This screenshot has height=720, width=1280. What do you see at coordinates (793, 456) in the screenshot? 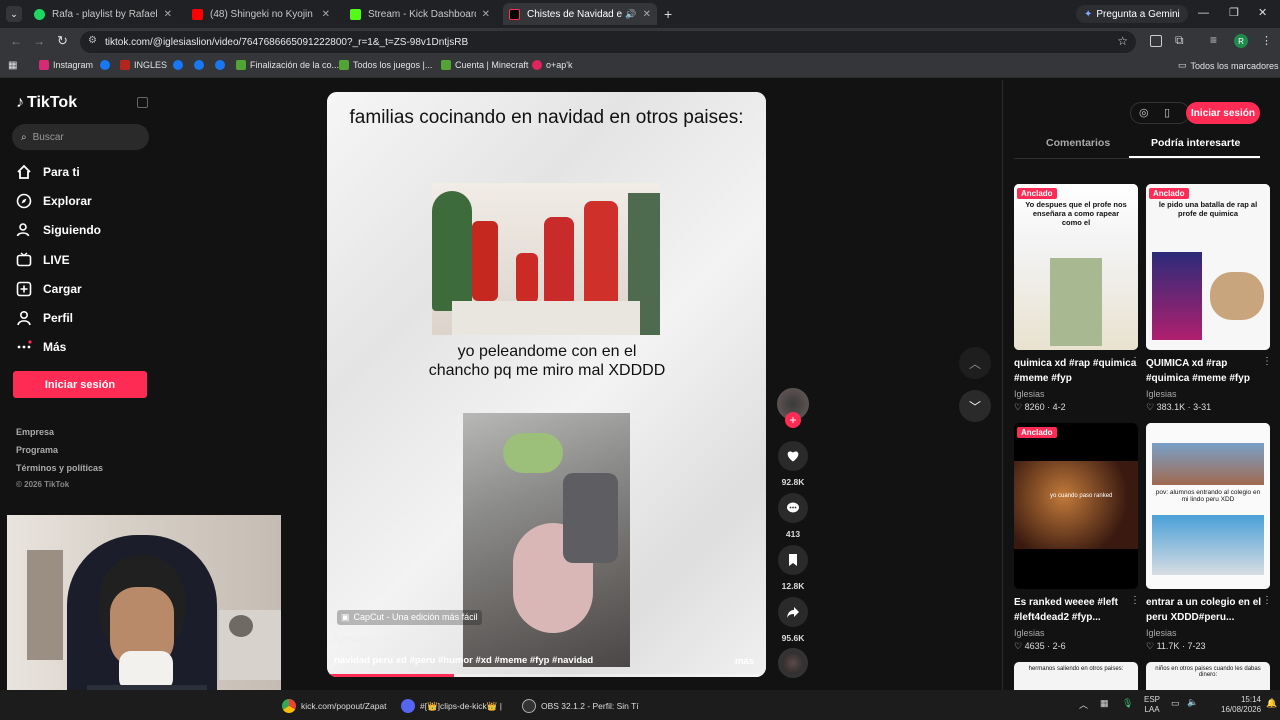
I see `heart-icon` at bounding box center [793, 456].